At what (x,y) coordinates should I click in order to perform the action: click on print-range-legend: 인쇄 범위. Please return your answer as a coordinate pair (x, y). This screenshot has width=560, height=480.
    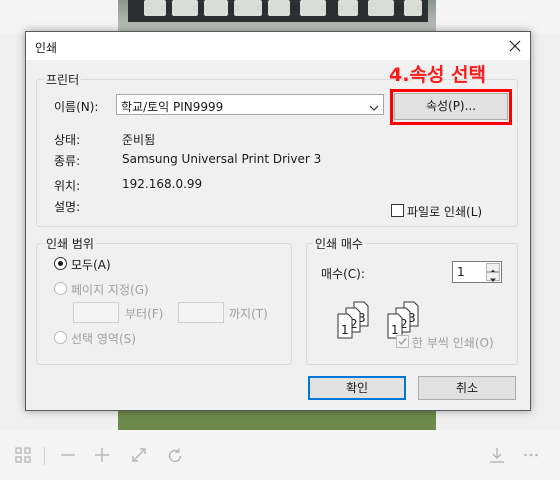
    Looking at the image, I should click on (70, 243).